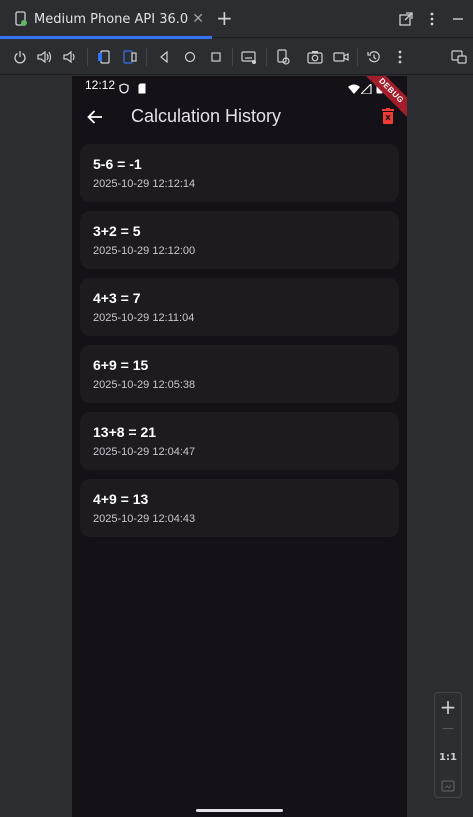 Image resolution: width=473 pixels, height=817 pixels. What do you see at coordinates (374, 57) in the screenshot?
I see `snapshot-icon` at bounding box center [374, 57].